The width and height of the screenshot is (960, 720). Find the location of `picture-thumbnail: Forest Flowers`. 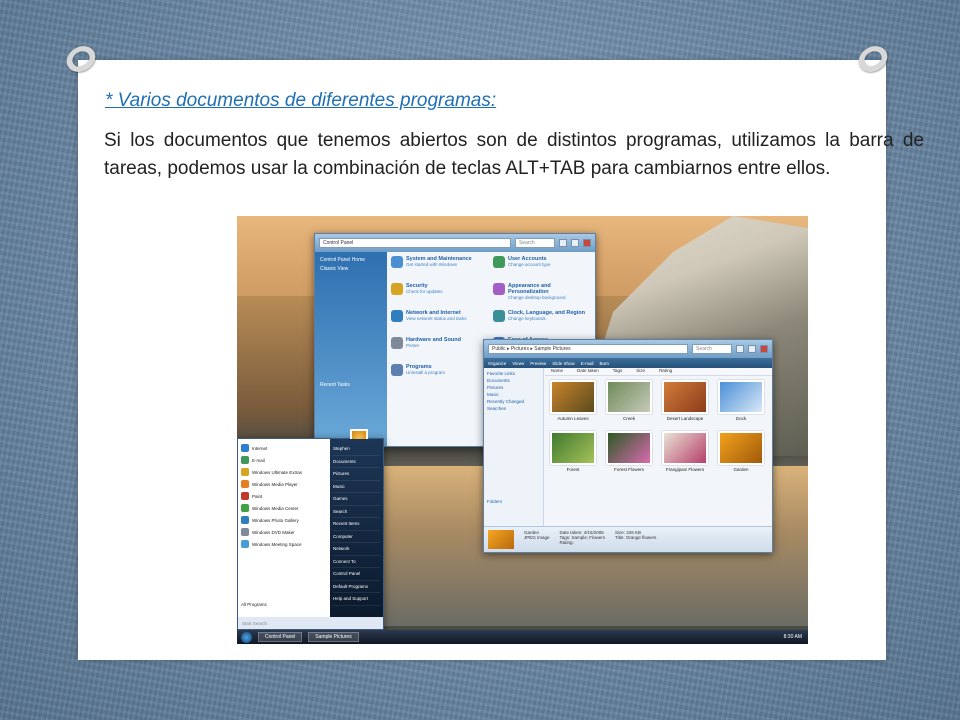

picture-thumbnail: Forest Flowers is located at coordinates (629, 451).